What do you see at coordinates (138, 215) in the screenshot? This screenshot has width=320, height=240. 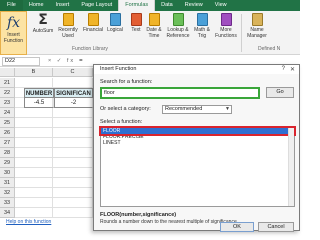 I see `function-syntax: FLOOR(number,significance)` at bounding box center [138, 215].